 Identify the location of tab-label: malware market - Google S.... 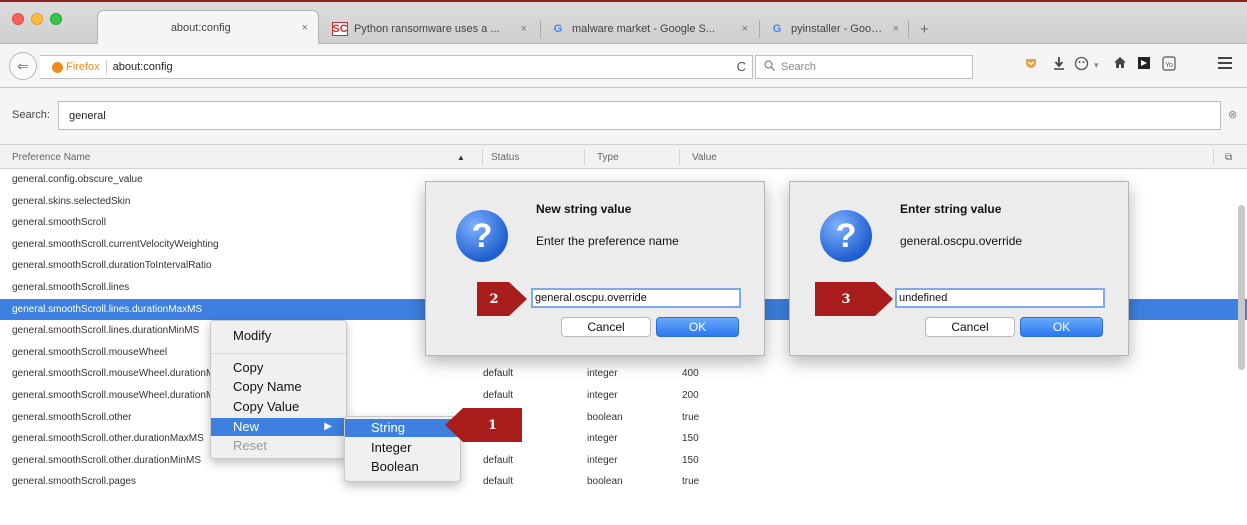
(644, 29).